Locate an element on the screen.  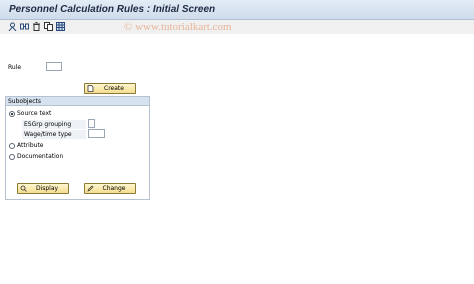
display-button: Display is located at coordinates (43, 188).